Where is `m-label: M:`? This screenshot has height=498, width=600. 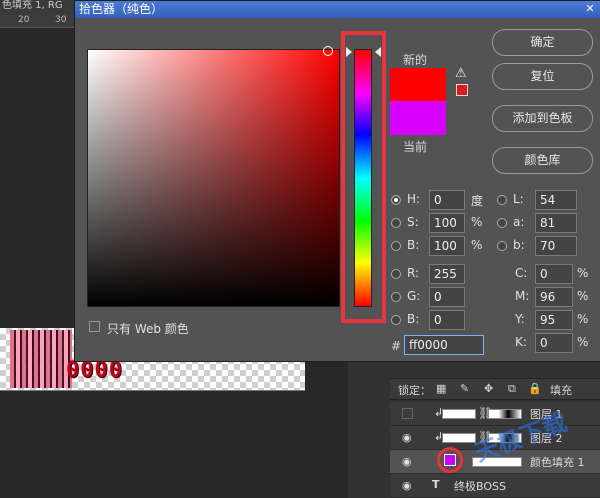 m-label: M: is located at coordinates (522, 296).